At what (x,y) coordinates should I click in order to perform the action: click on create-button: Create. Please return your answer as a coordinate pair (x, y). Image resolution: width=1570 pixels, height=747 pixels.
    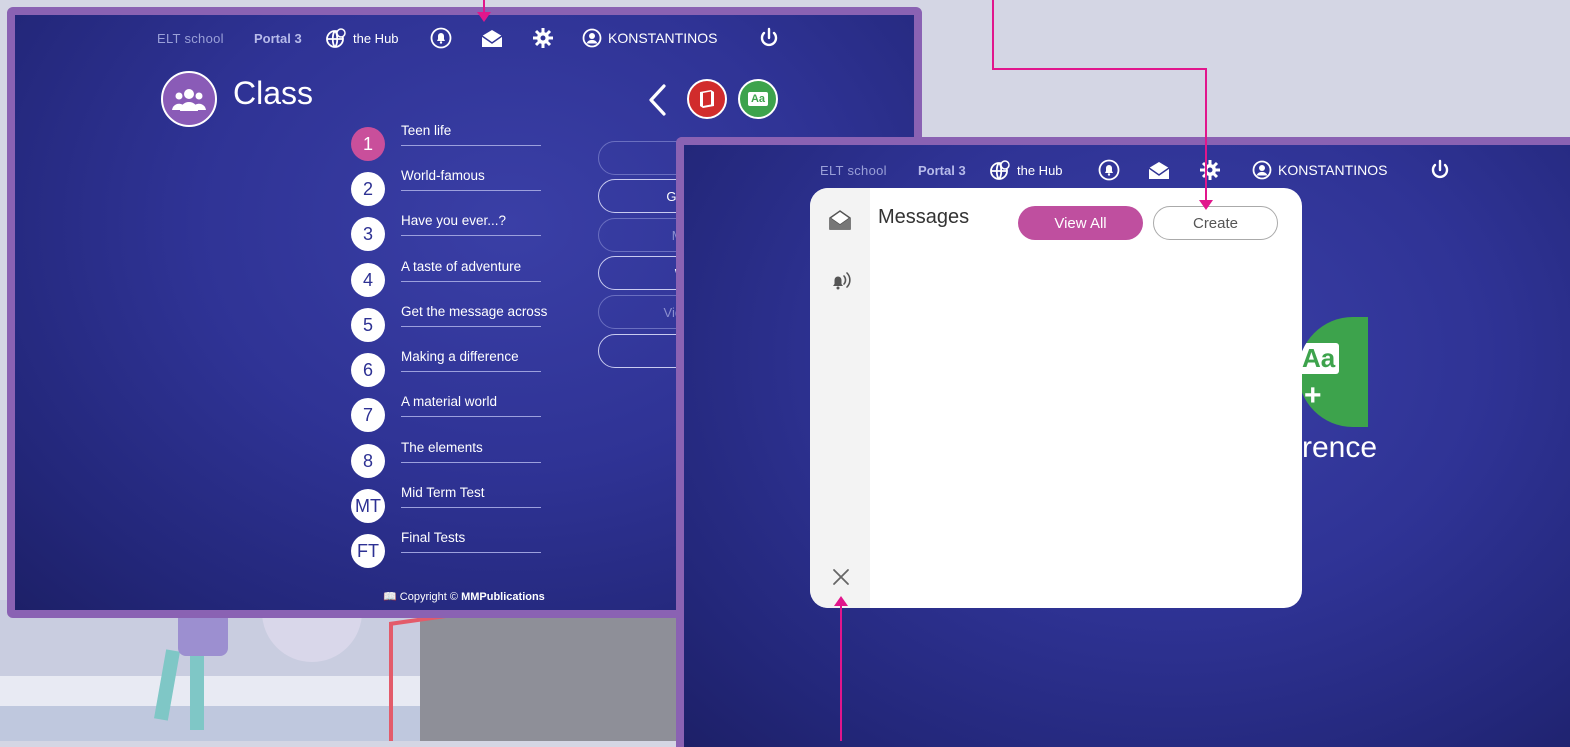
    Looking at the image, I should click on (1215, 223).